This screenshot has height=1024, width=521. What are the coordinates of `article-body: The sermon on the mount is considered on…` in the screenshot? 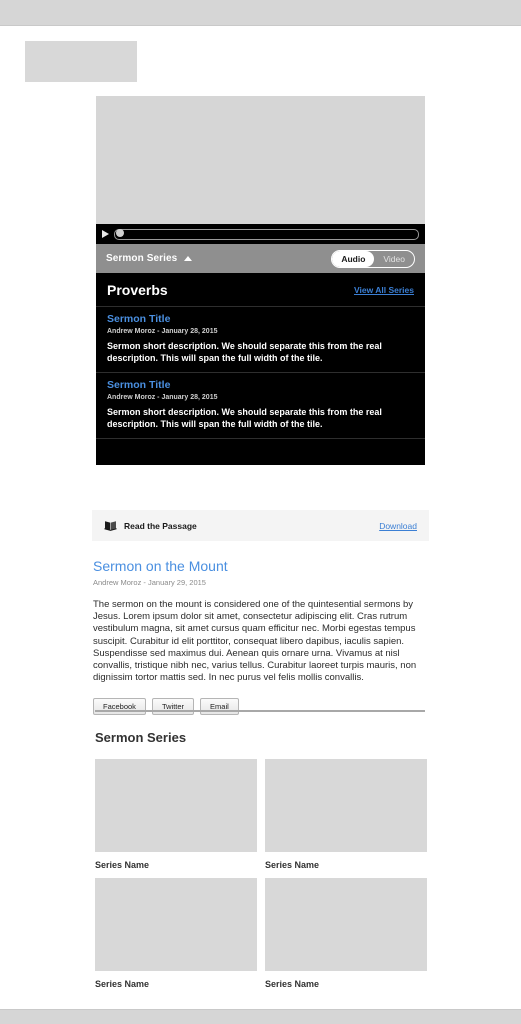 It's located at (255, 641).